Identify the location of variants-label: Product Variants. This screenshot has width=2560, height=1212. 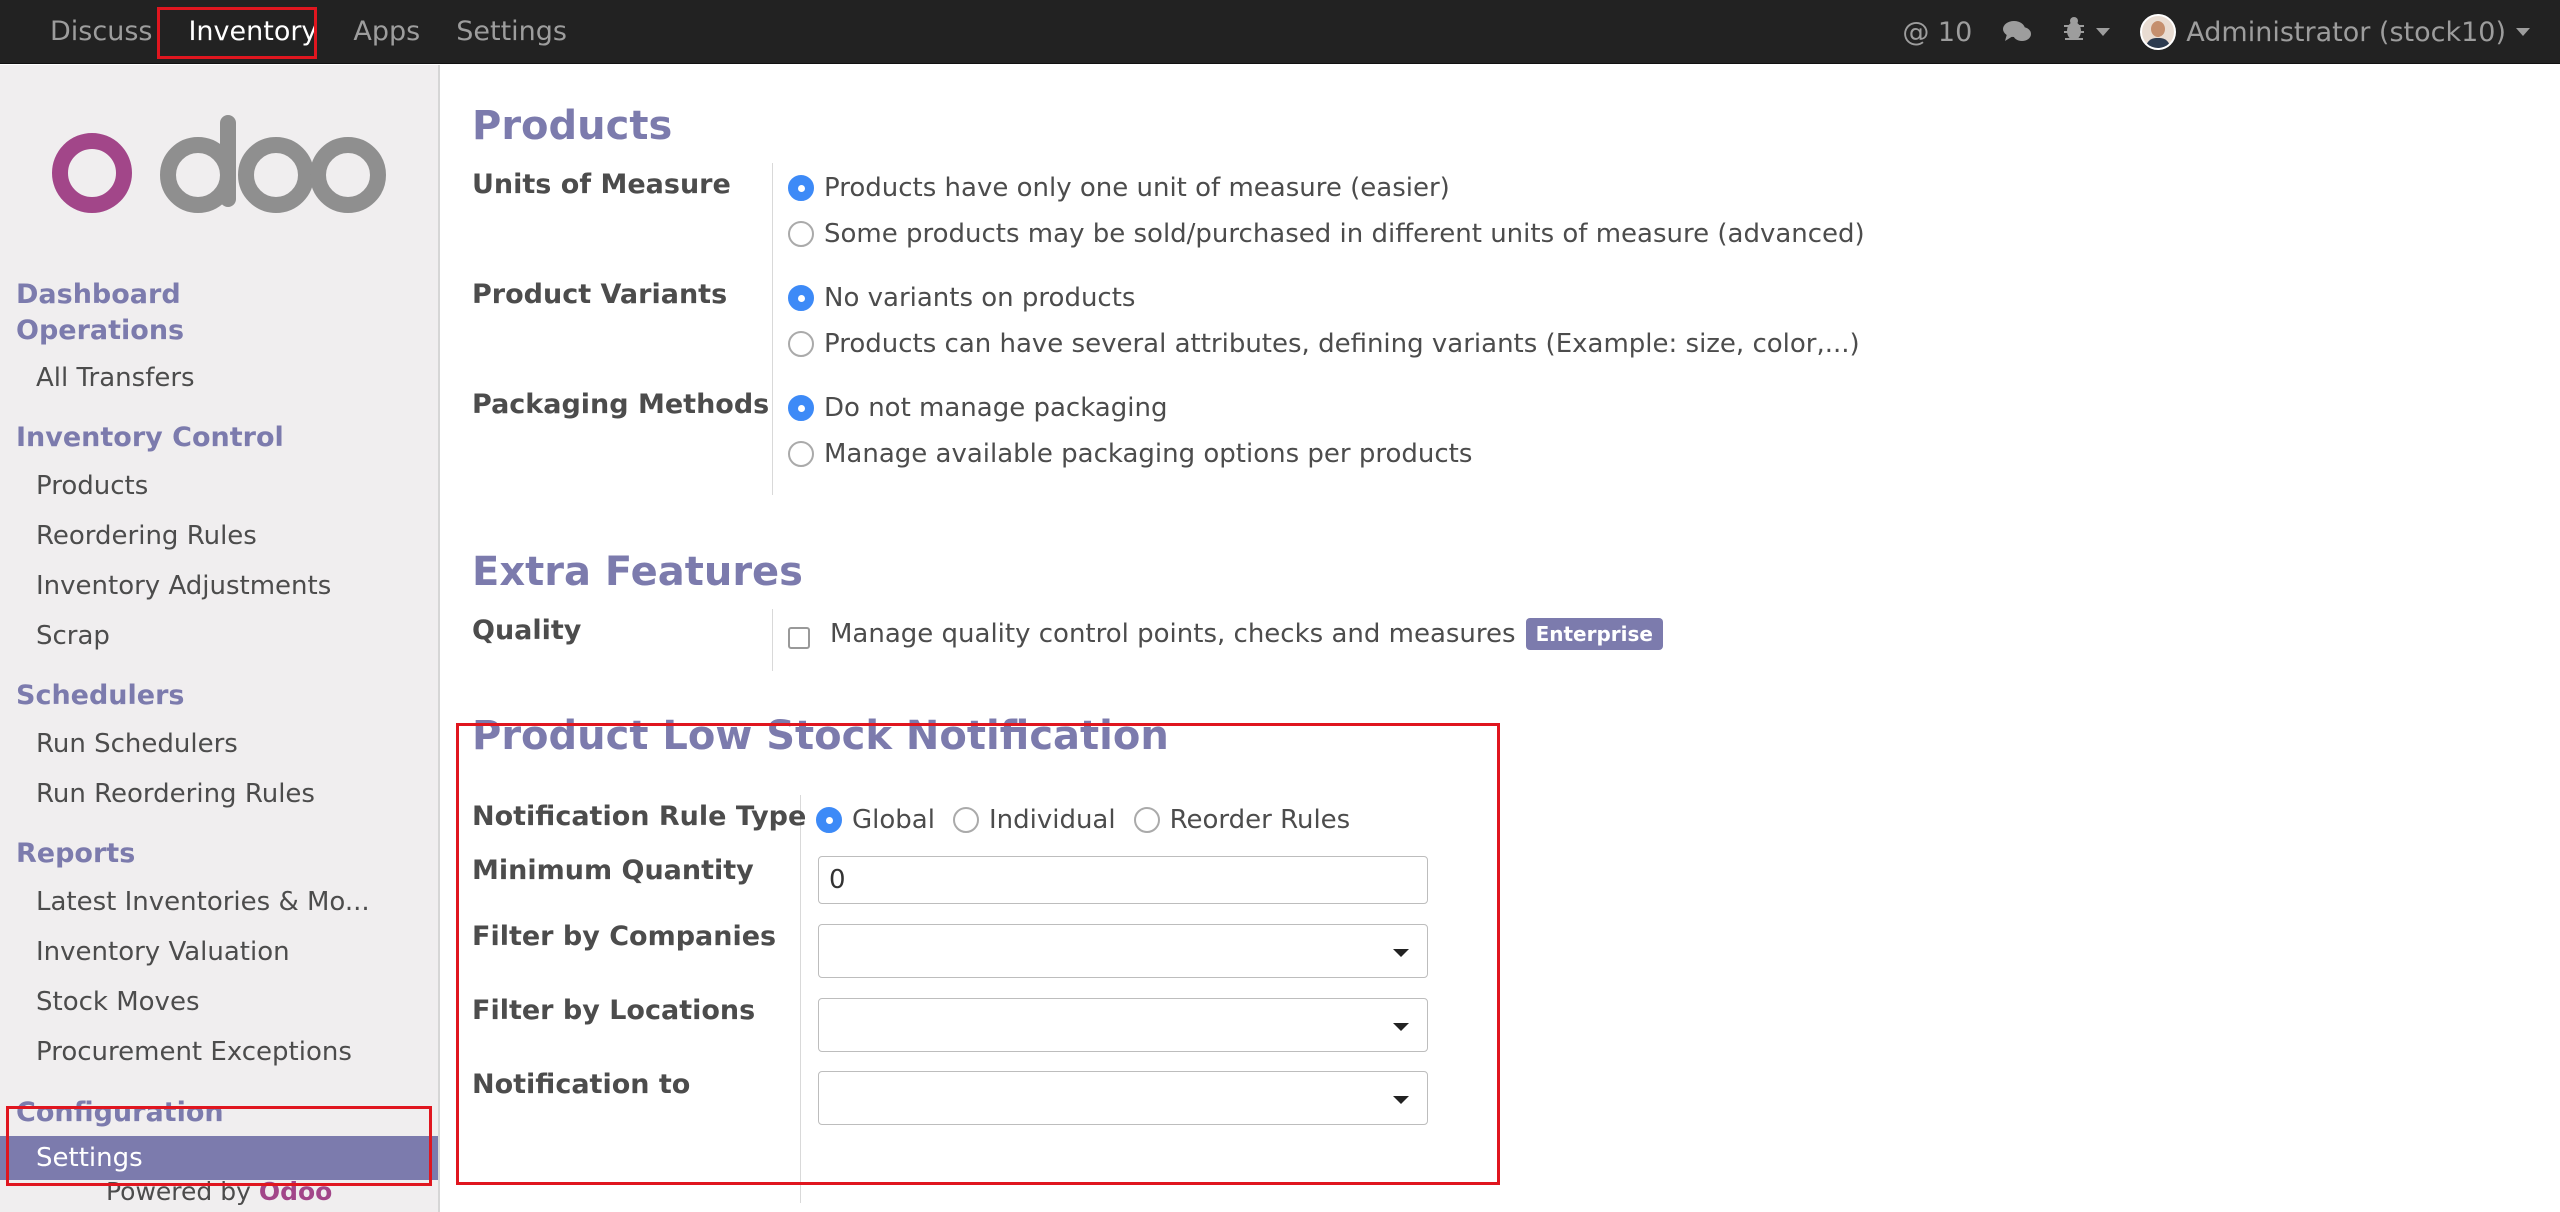
(600, 294).